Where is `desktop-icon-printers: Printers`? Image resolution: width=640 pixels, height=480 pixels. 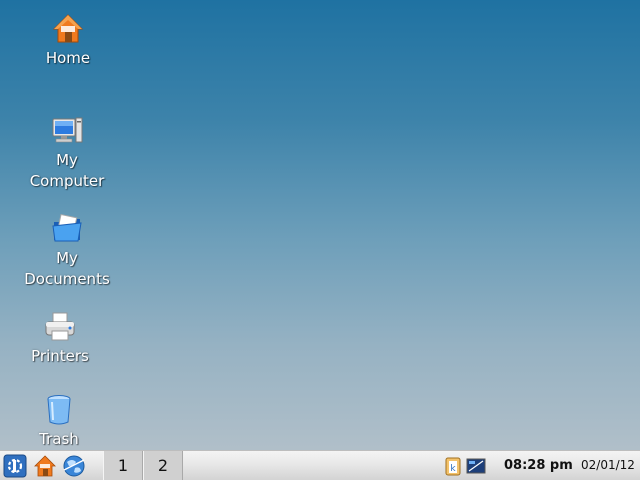
desktop-icon-printers: Printers is located at coordinates (60, 338).